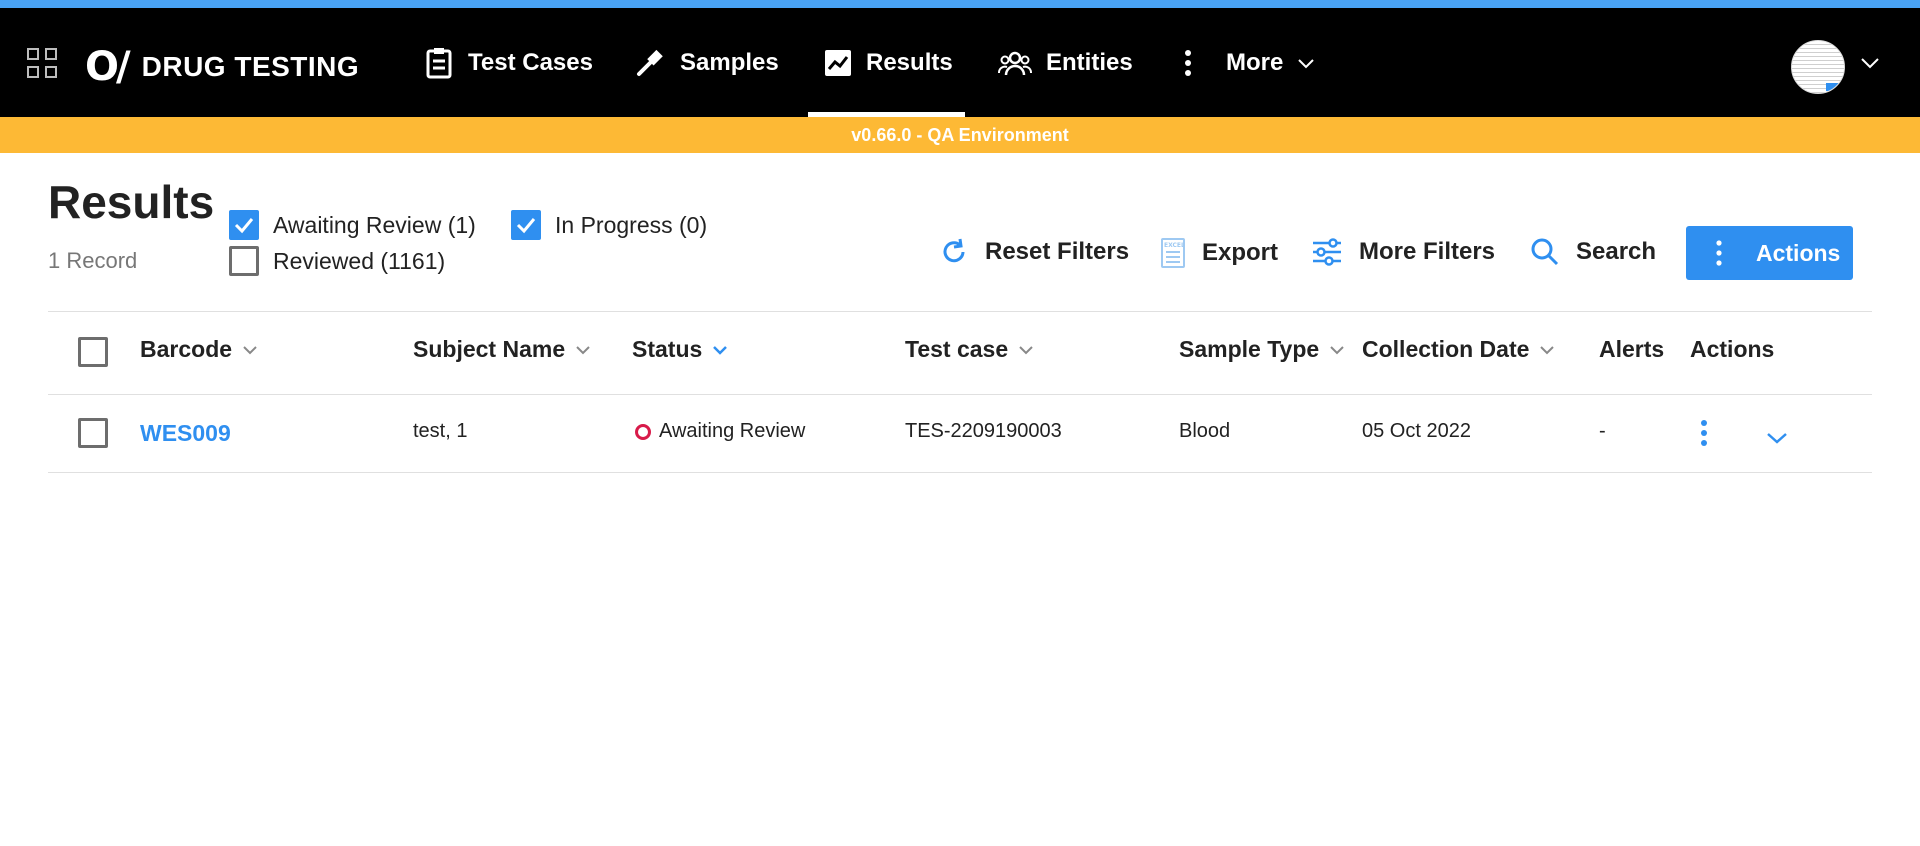 This screenshot has height=846, width=1920. What do you see at coordinates (1602, 431) in the screenshot?
I see `alerts: -` at bounding box center [1602, 431].